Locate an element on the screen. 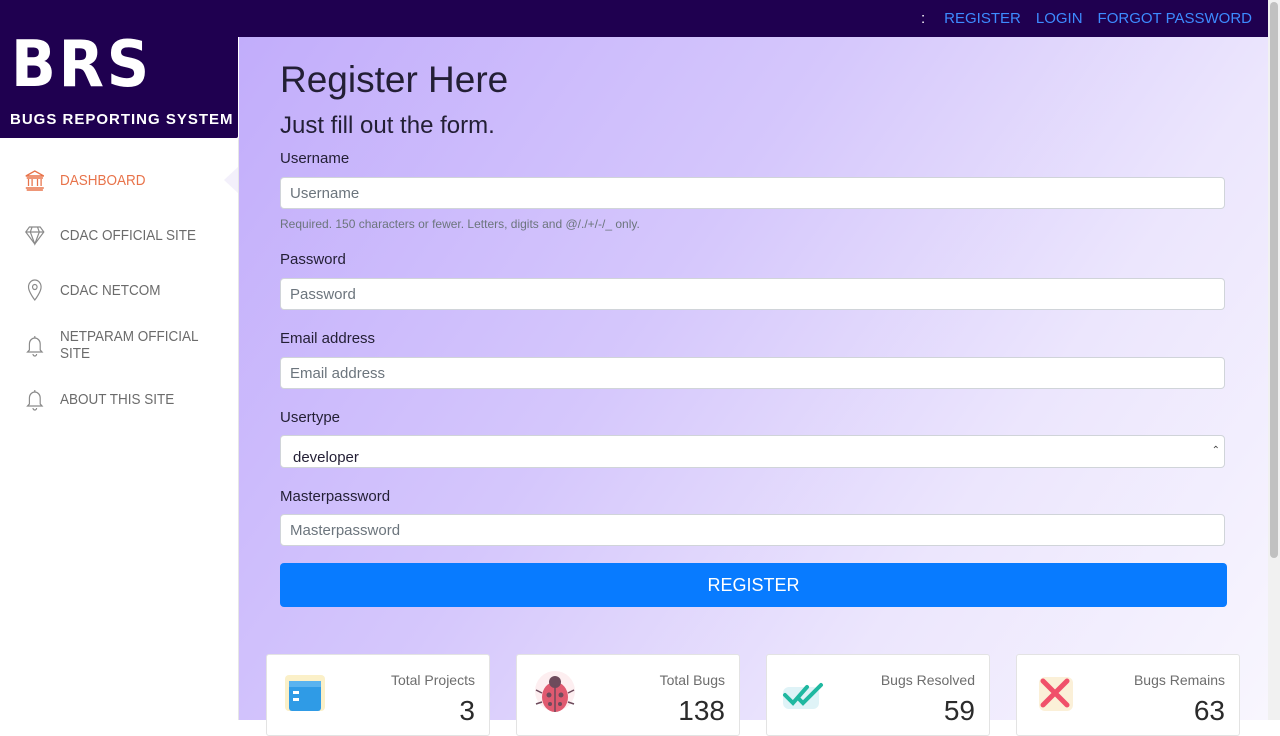 The image size is (1280, 736). sidebar-item-label: ABOUT THIS SITE is located at coordinates (117, 399).